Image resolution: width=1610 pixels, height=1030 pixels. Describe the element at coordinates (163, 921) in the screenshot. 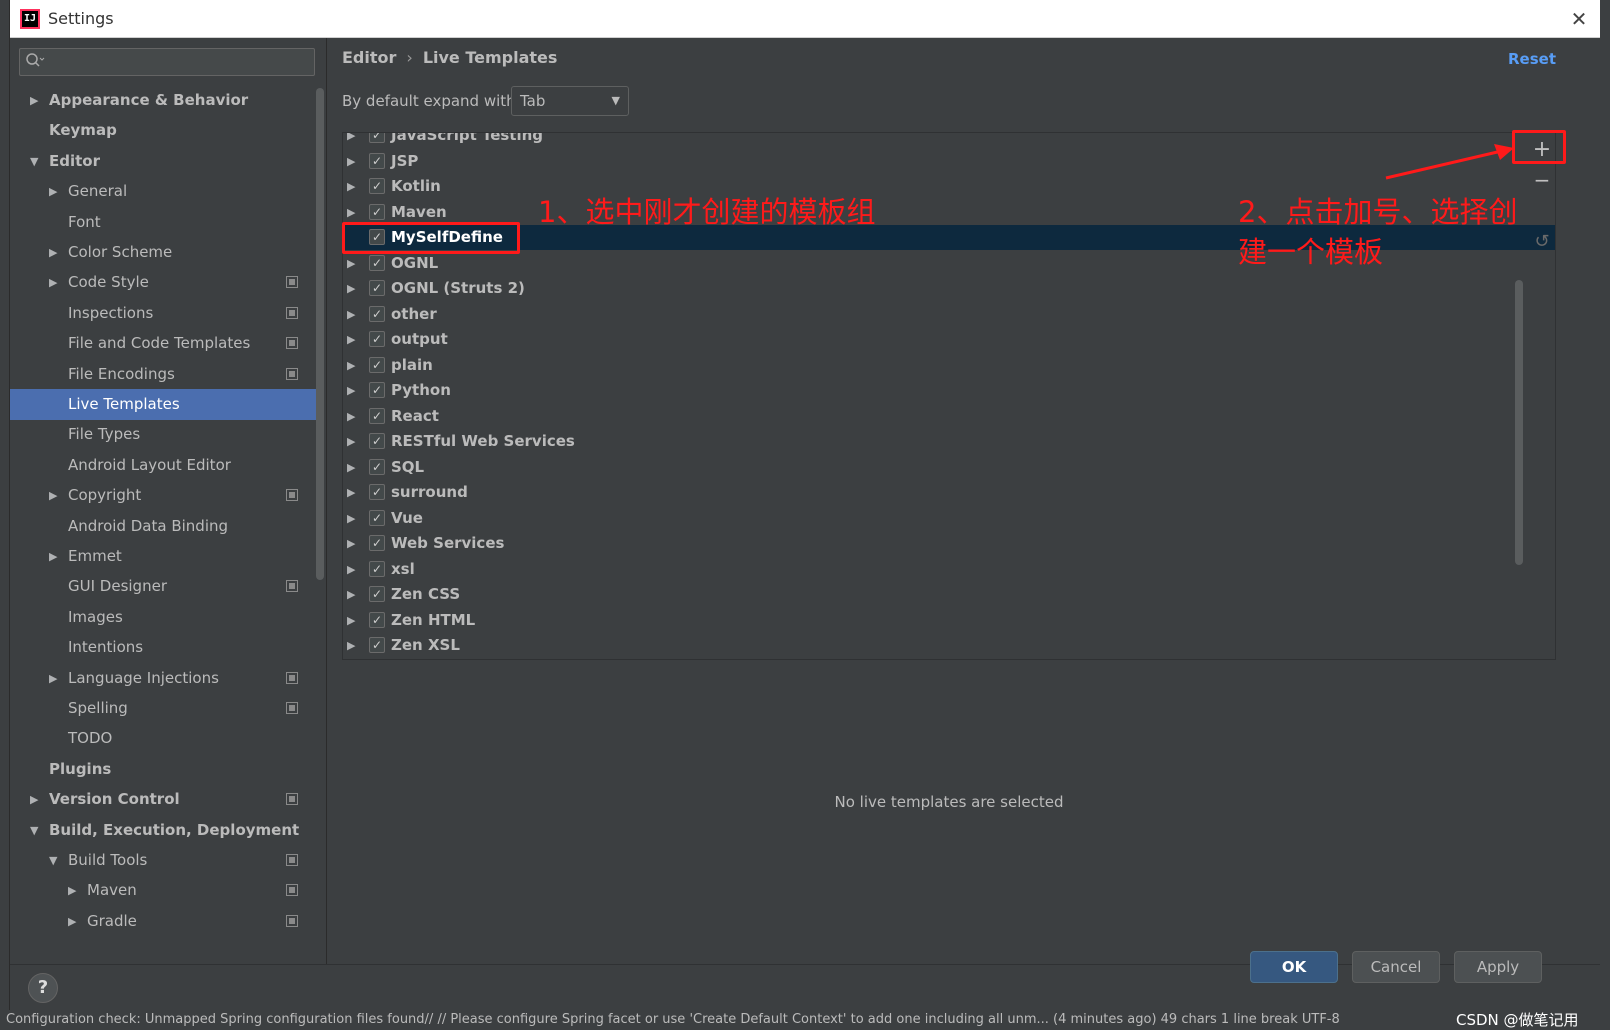

I see `sidebar-item-gradle: ▶ Gradle` at that location.